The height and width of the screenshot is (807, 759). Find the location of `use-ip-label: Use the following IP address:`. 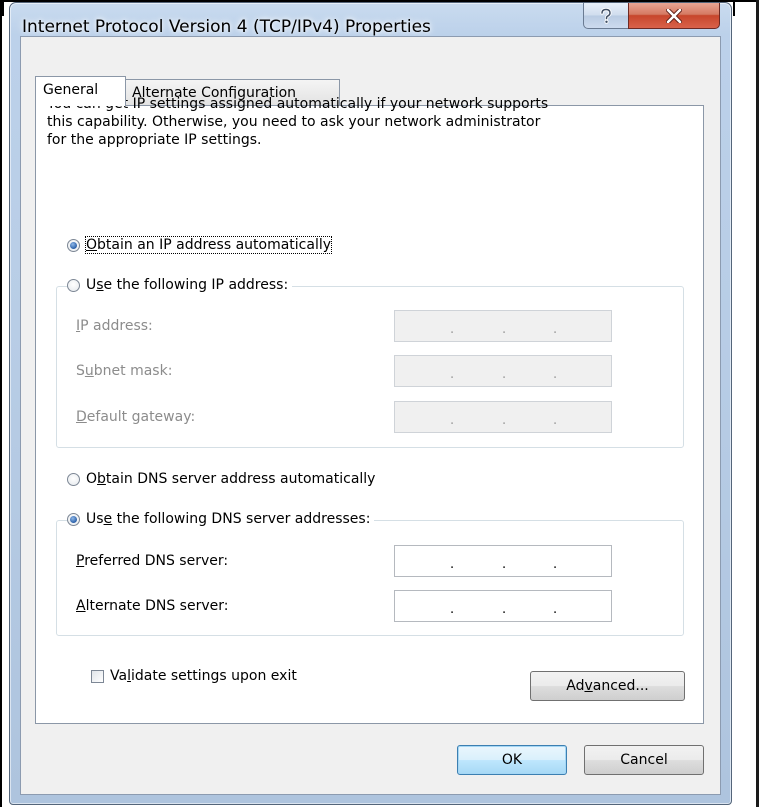

use-ip-label: Use the following IP address: is located at coordinates (187, 285).